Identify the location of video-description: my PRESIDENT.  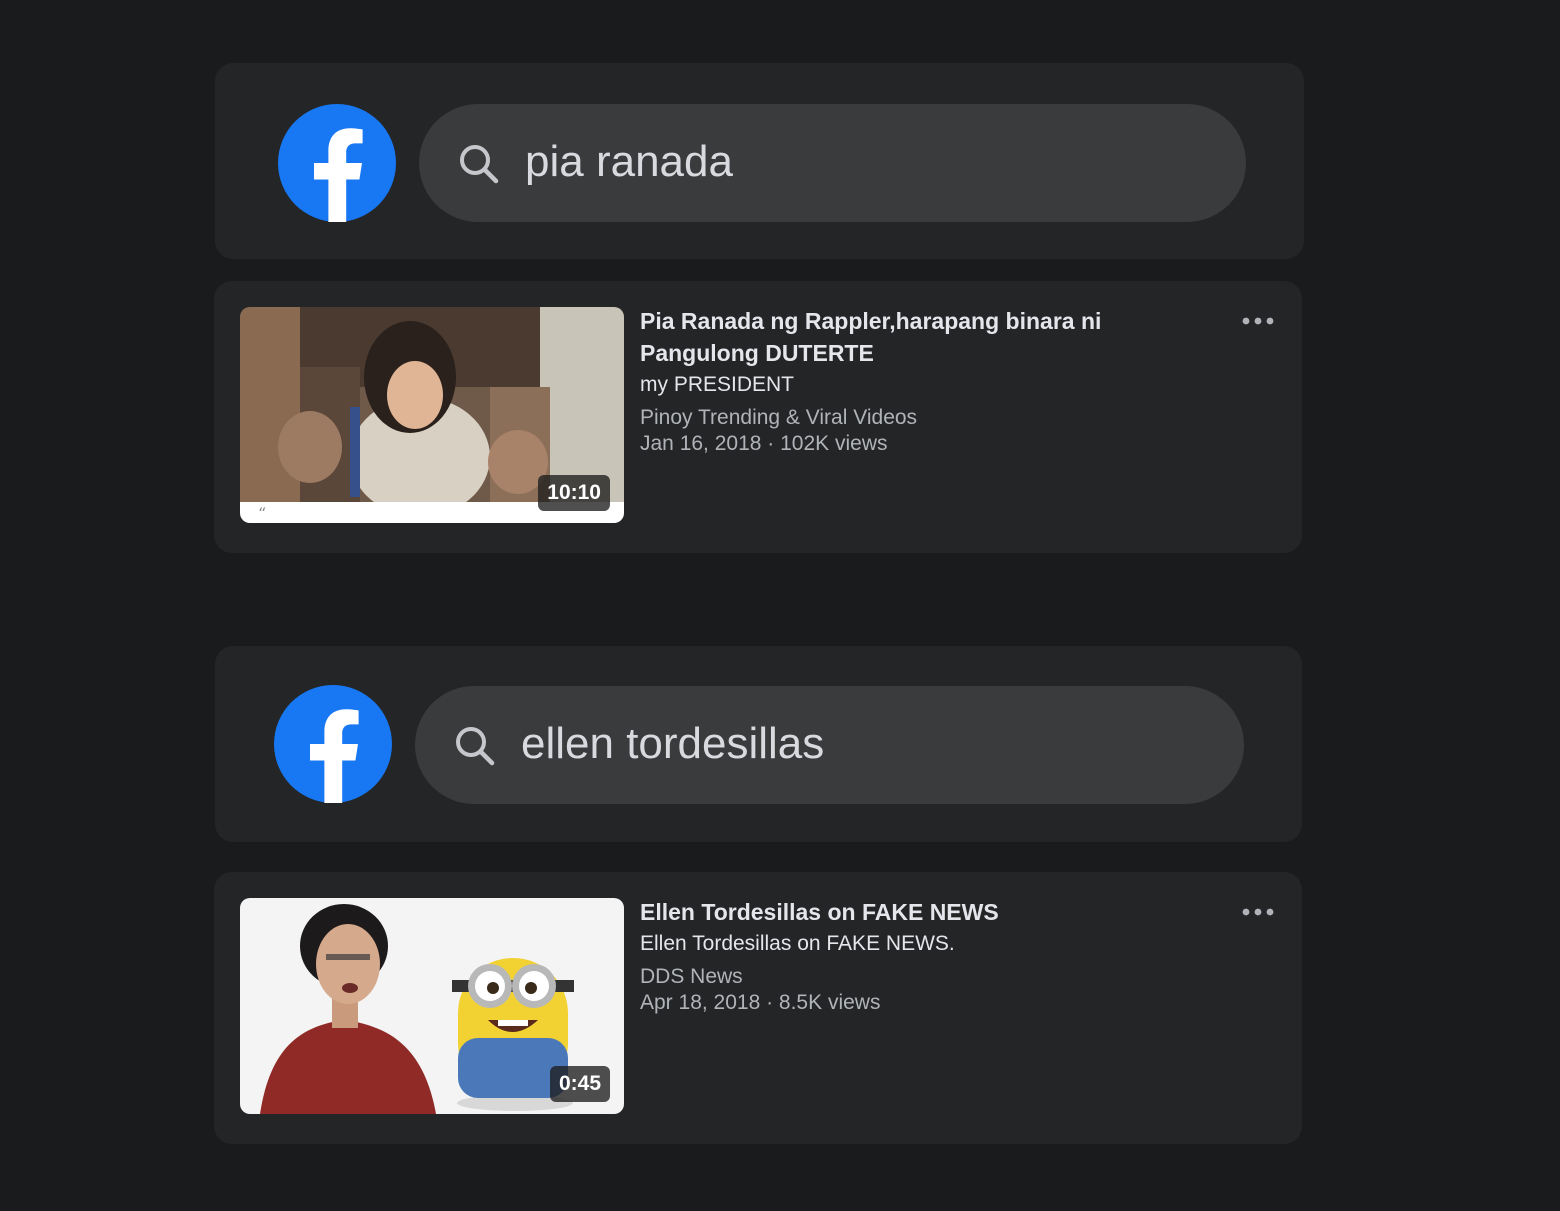
(717, 384).